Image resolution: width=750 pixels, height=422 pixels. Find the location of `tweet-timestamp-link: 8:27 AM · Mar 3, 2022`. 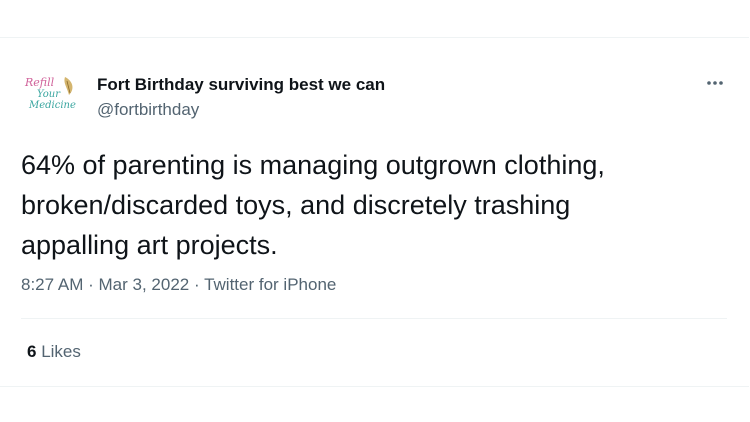

tweet-timestamp-link: 8:27 AM · Mar 3, 2022 is located at coordinates (105, 284).